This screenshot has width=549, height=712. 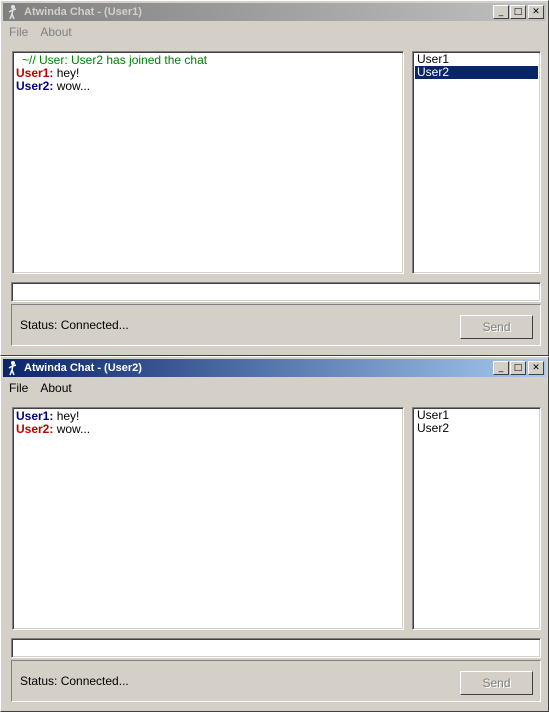 What do you see at coordinates (83, 368) in the screenshot?
I see `window-title: Atwinda Chat - (User2)` at bounding box center [83, 368].